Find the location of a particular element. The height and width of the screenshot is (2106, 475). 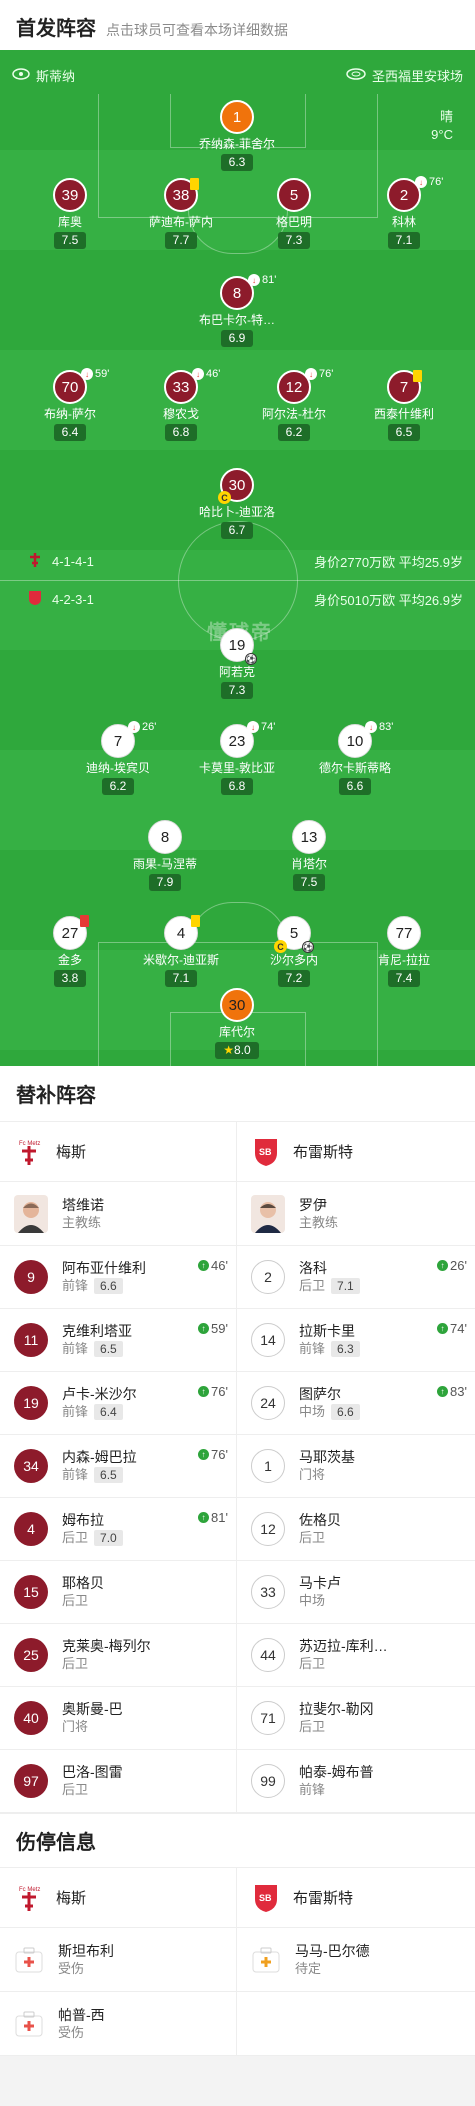

sub-player-row: 71 拉斐尔-勒冈 后卫 is located at coordinates (356, 1718).